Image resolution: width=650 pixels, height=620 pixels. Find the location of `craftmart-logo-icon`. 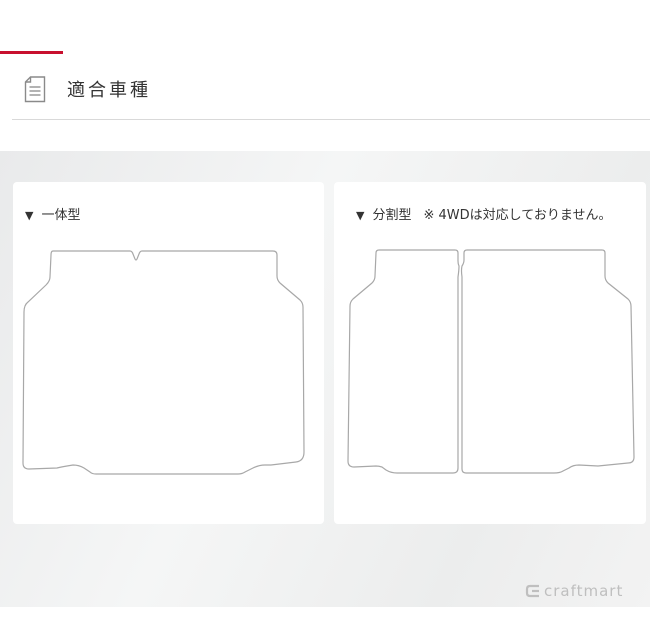

craftmart-logo-icon is located at coordinates (532, 591).